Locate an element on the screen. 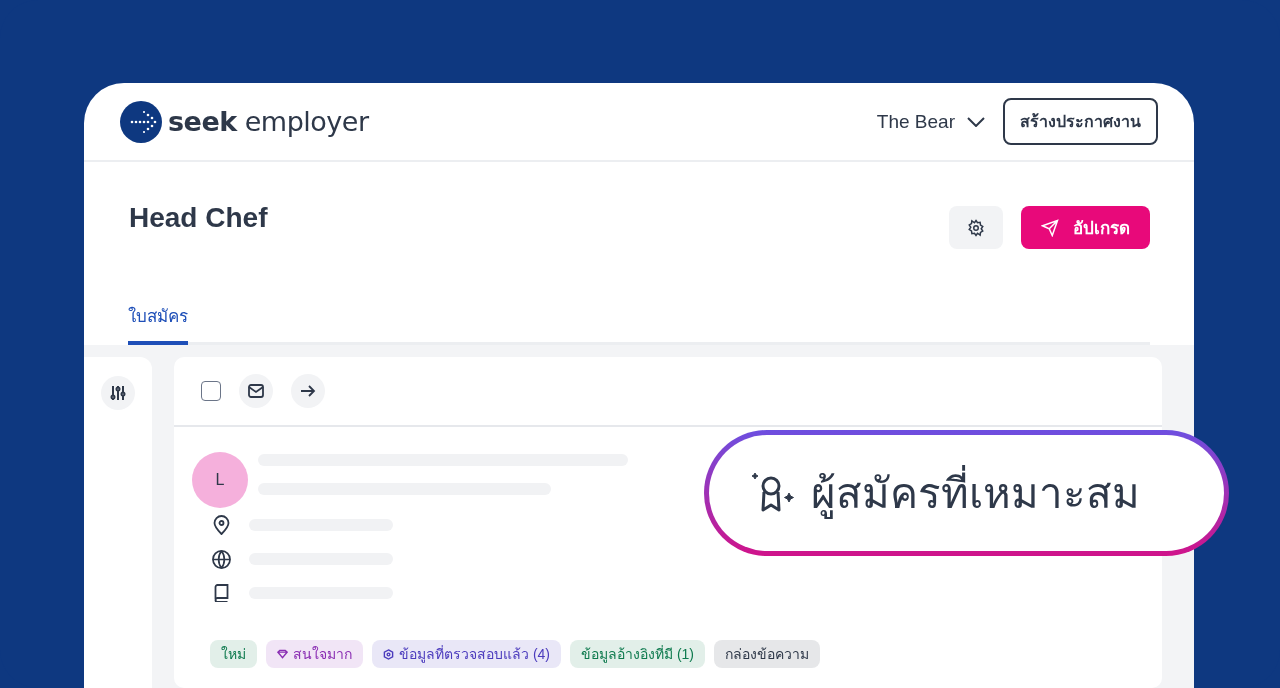  sliders-icon is located at coordinates (118, 393).